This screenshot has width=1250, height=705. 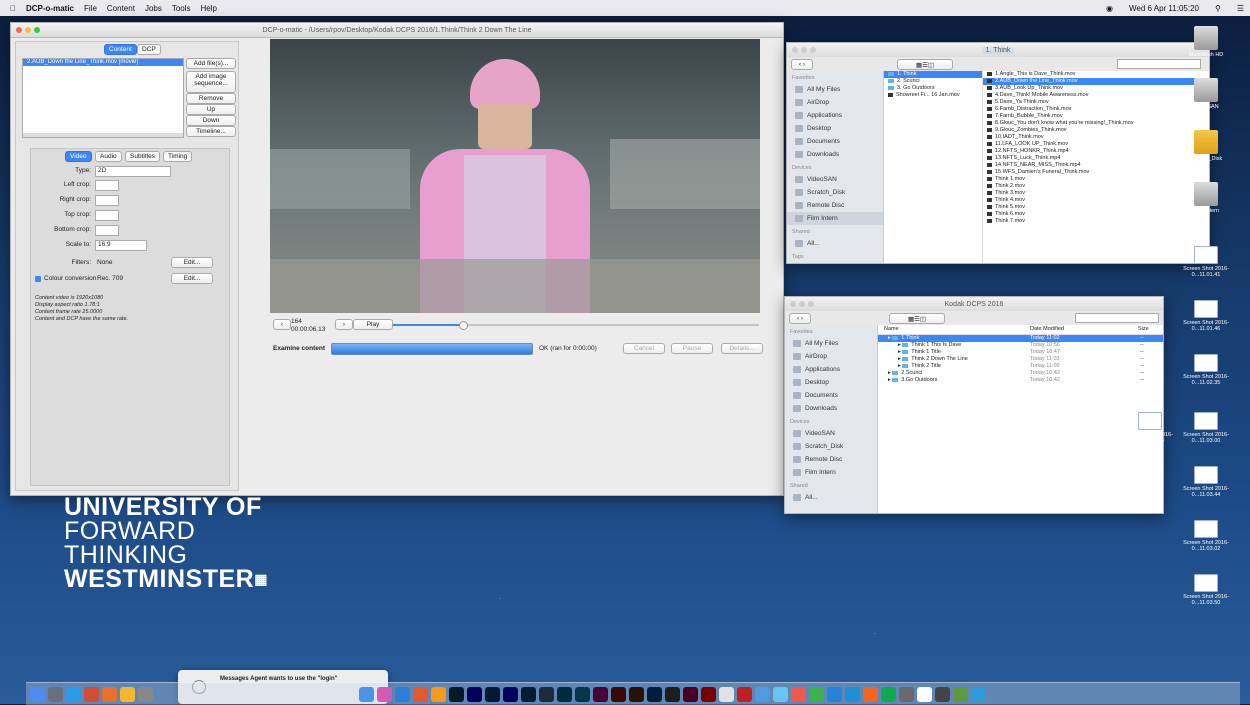 I want to click on screenshot-desktop-icon: Screen Shot 2016-0...11.03.44, so click(x=1206, y=482).